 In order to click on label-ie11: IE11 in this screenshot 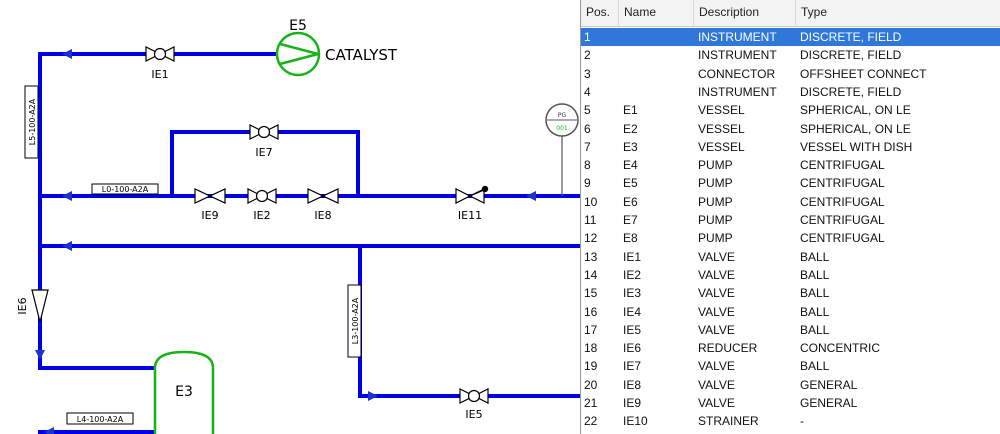, I will do `click(470, 215)`.